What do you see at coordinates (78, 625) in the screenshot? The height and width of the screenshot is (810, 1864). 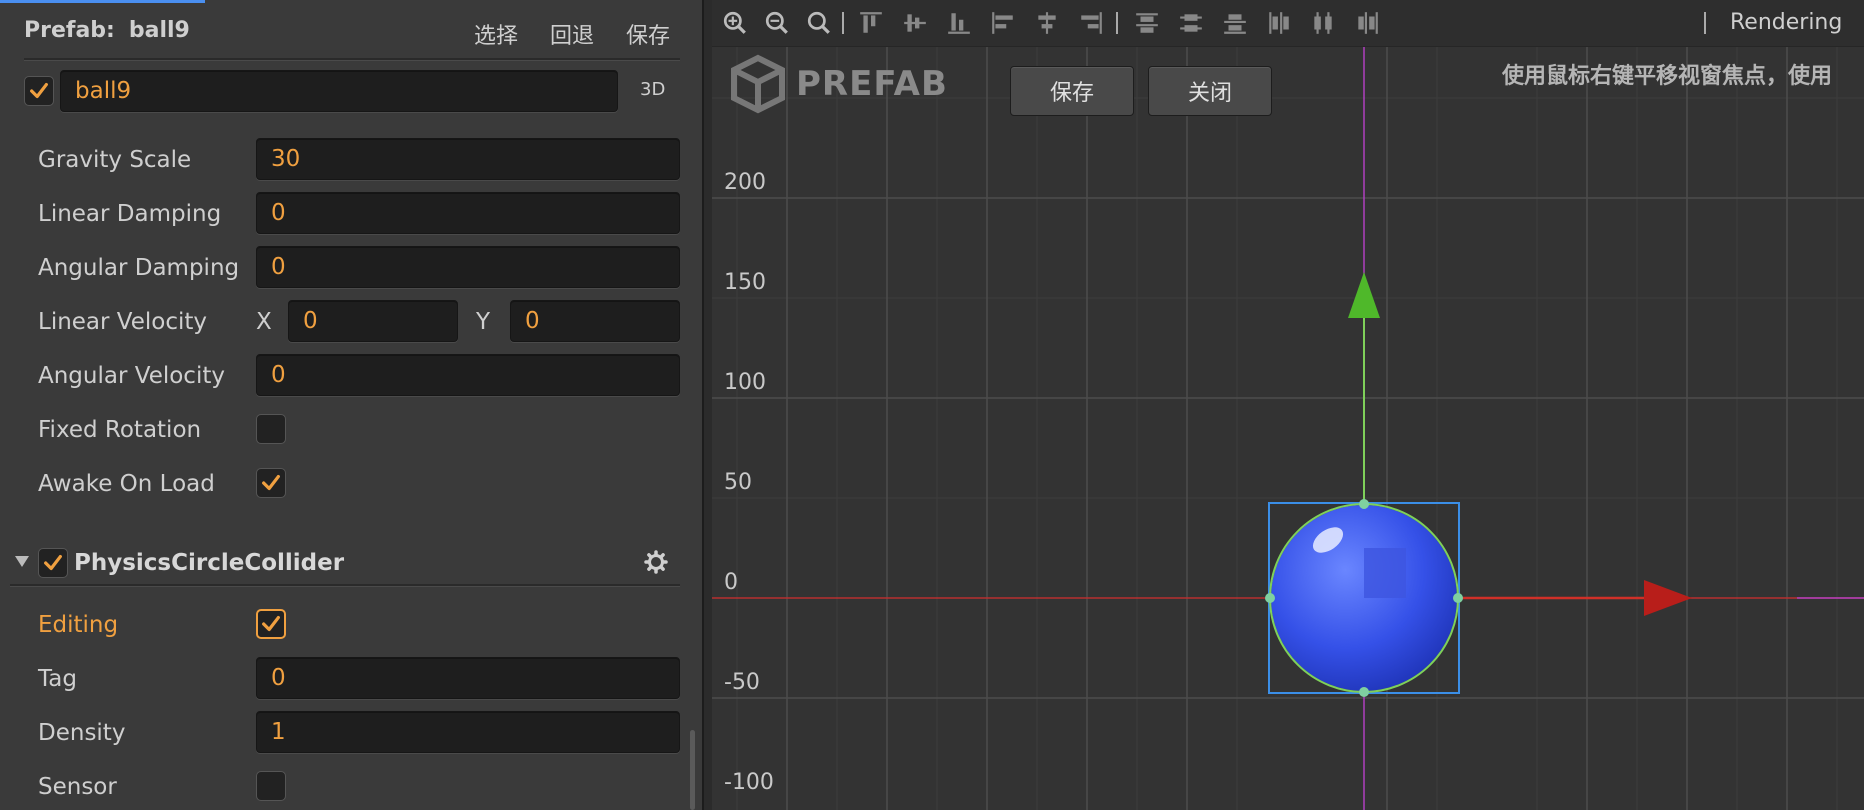 I see `editing-label: Editing` at bounding box center [78, 625].